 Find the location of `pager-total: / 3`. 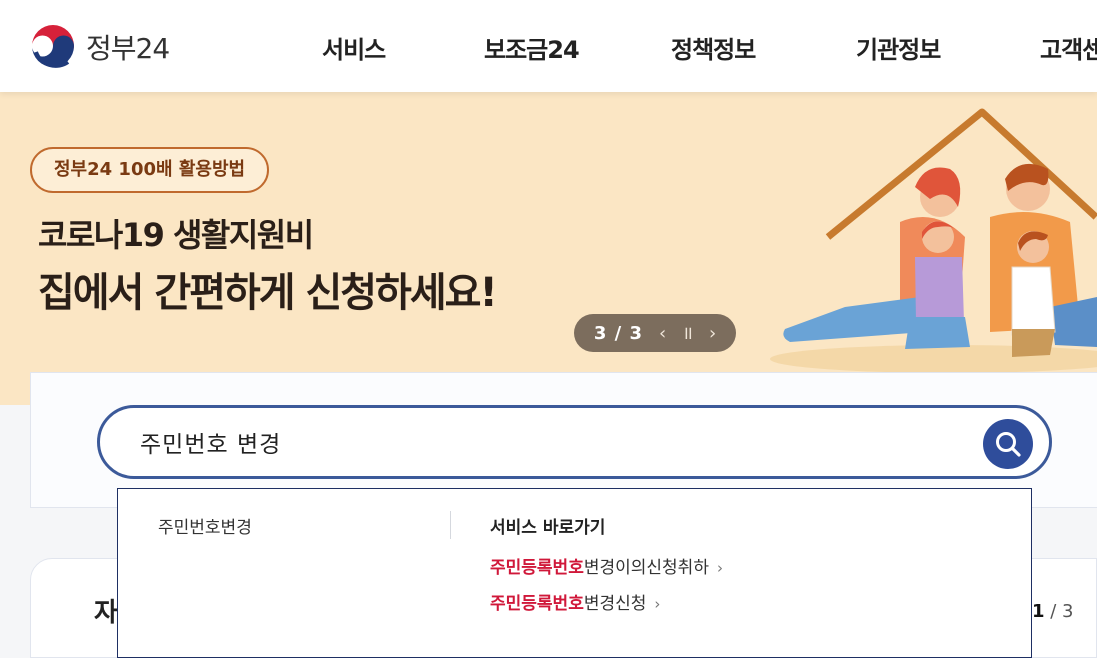

pager-total: / 3 is located at coordinates (1059, 611).